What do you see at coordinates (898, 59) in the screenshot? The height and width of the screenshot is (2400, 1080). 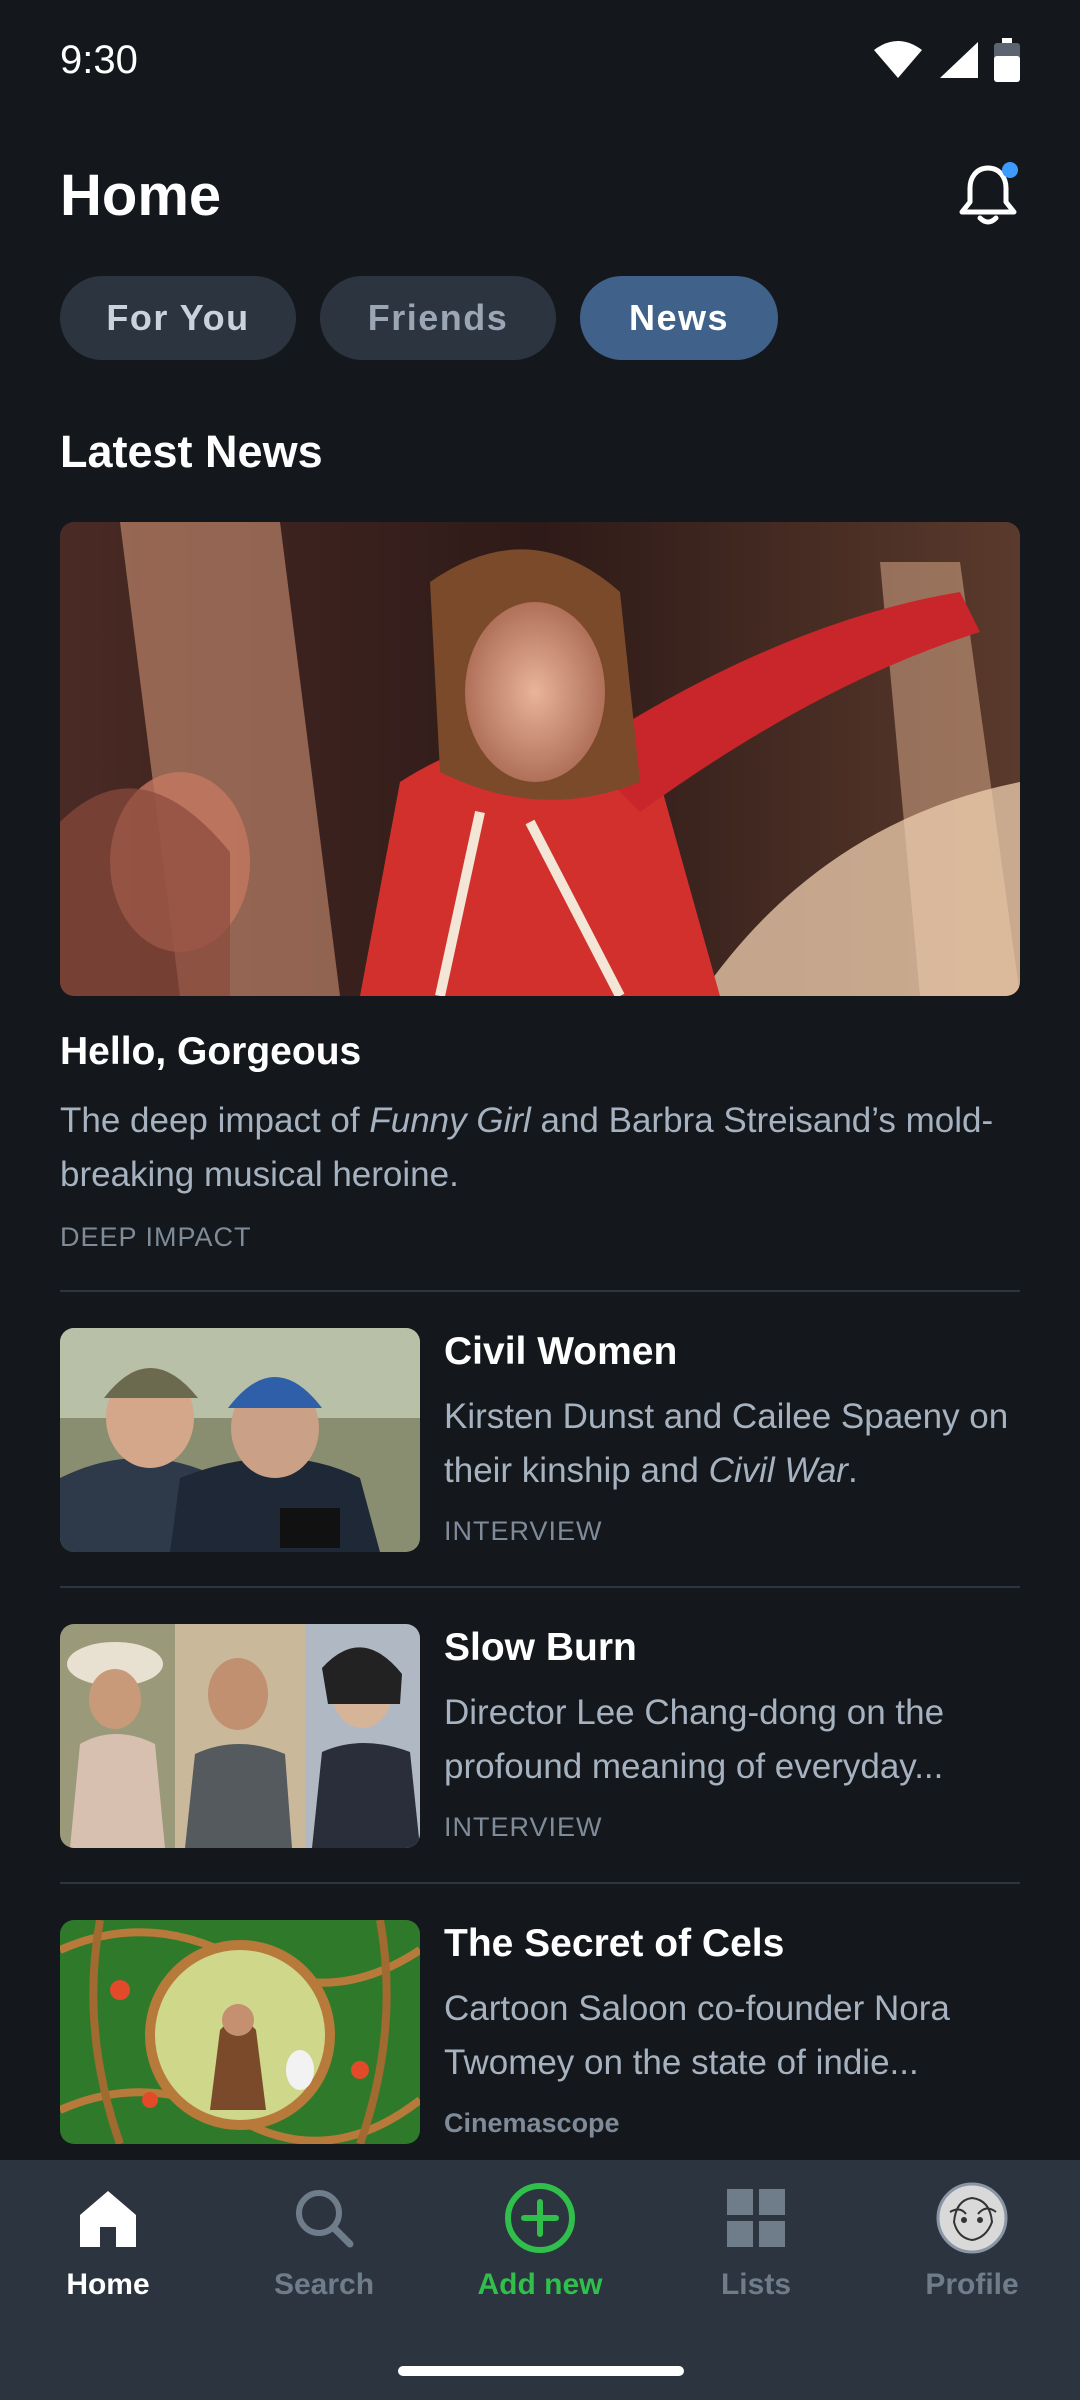 I see `wifi-icon` at bounding box center [898, 59].